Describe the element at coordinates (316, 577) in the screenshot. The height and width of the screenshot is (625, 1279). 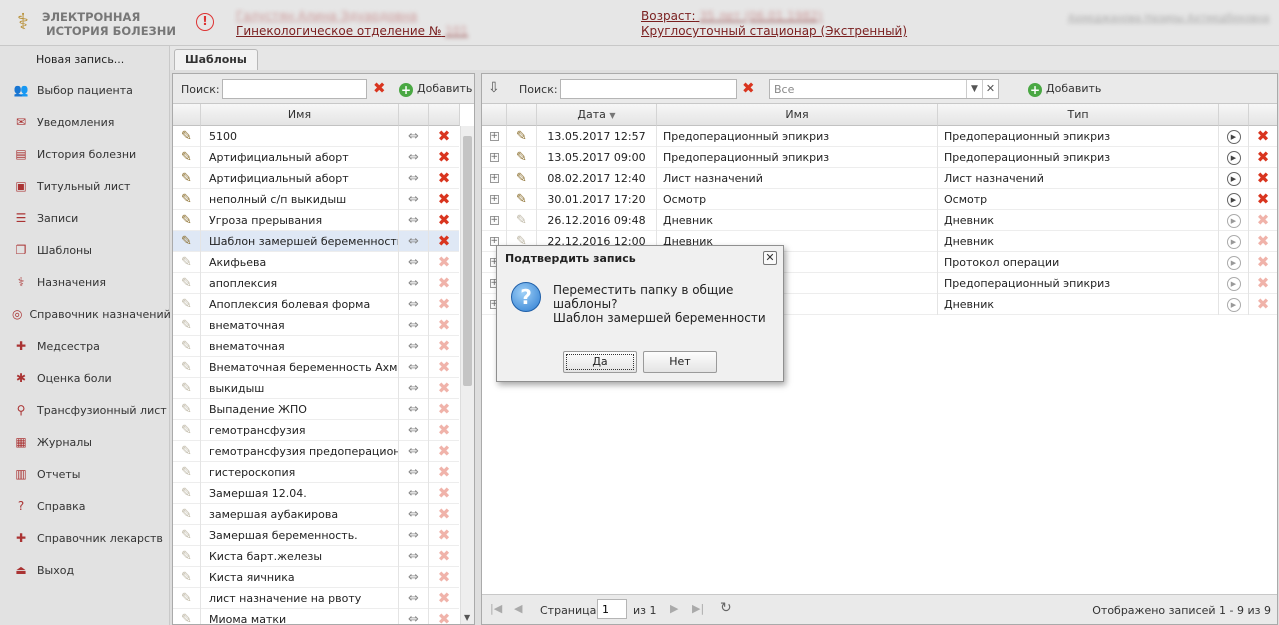
I see `template-row: ✎ Киста яичника ⇔ ✖` at that location.